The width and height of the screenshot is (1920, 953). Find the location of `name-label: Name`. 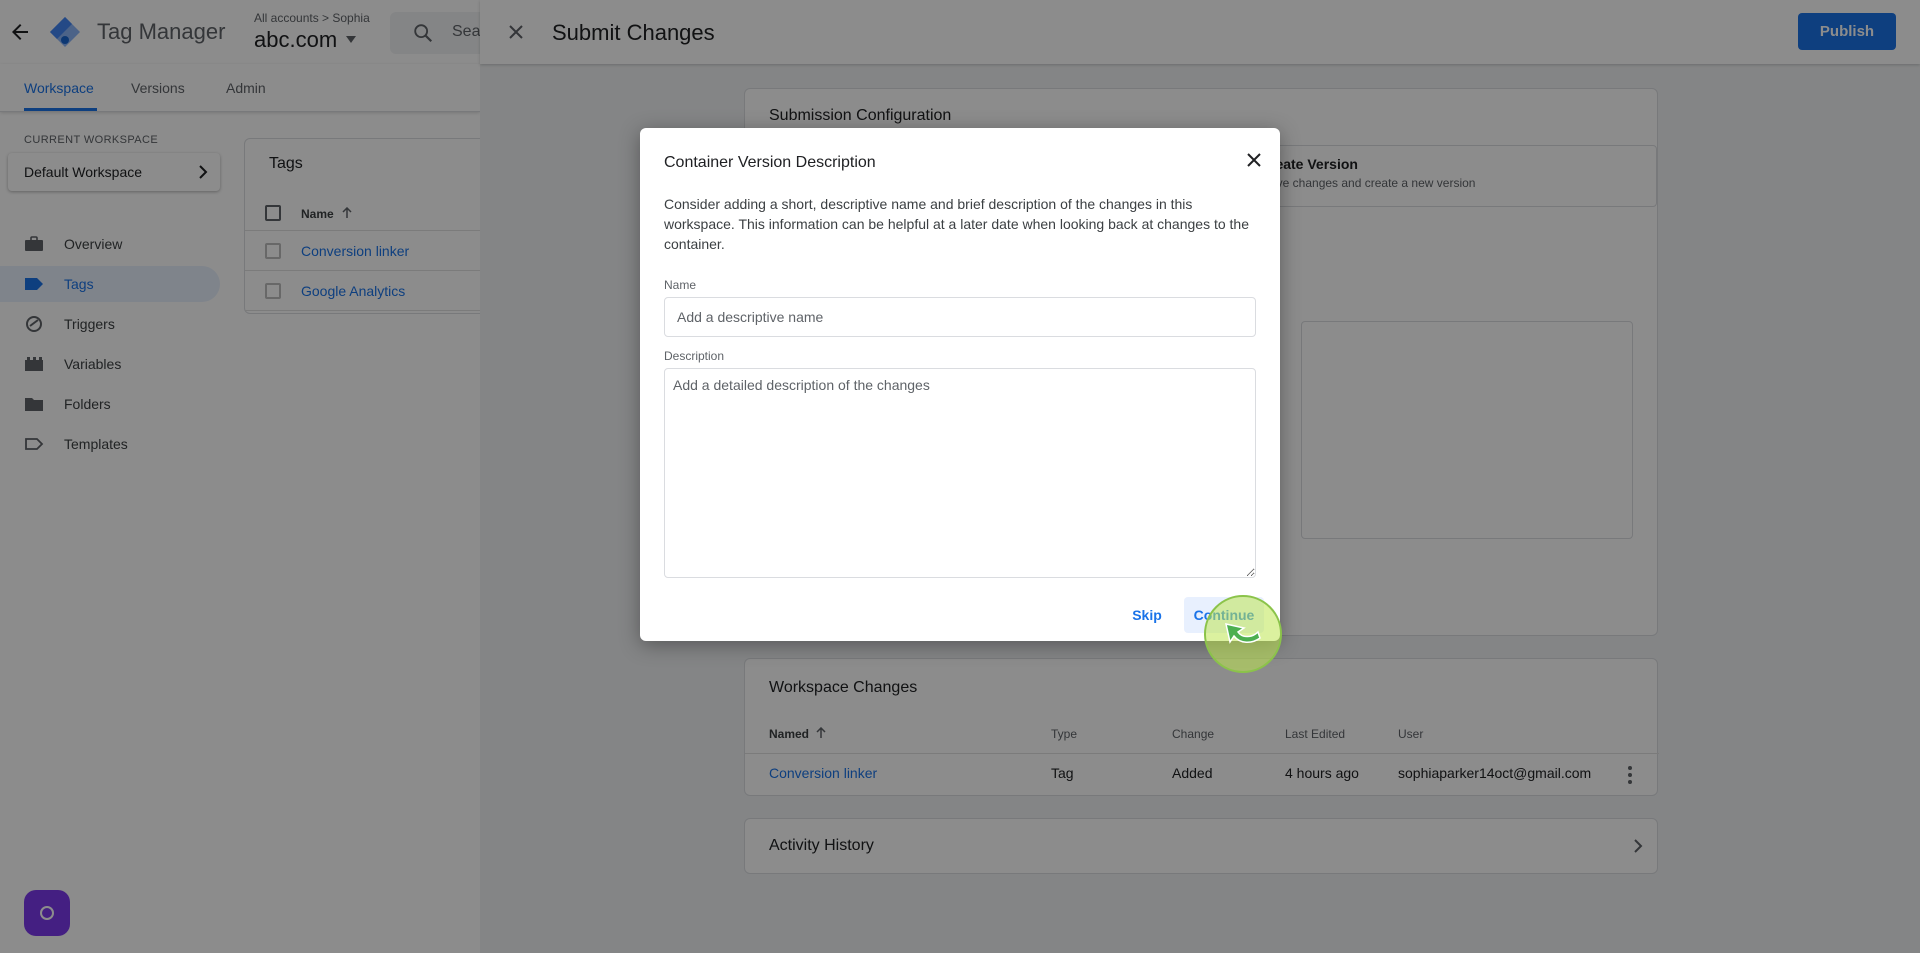

name-label: Name is located at coordinates (680, 285).